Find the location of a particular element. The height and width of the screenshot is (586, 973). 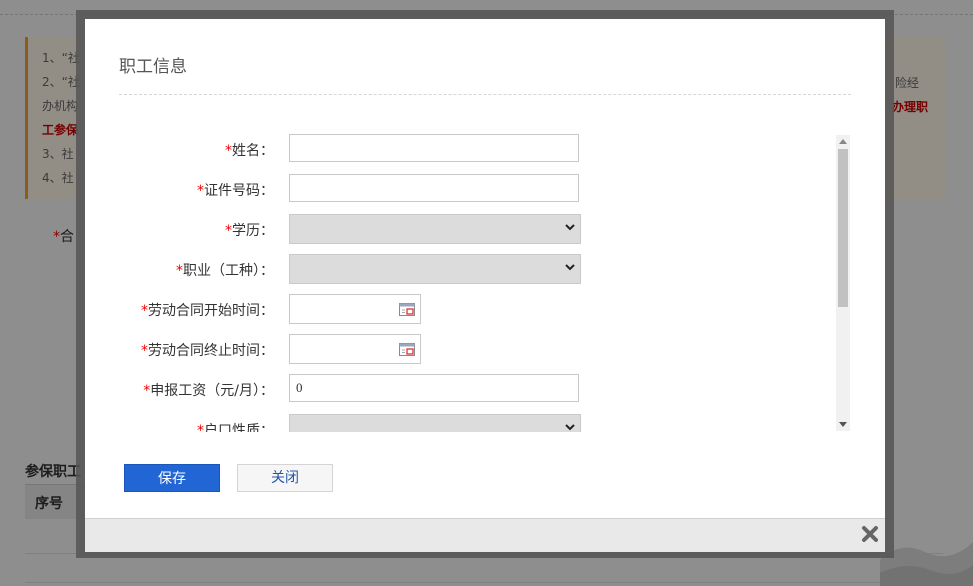

close-button: 关闭 is located at coordinates (285, 478).